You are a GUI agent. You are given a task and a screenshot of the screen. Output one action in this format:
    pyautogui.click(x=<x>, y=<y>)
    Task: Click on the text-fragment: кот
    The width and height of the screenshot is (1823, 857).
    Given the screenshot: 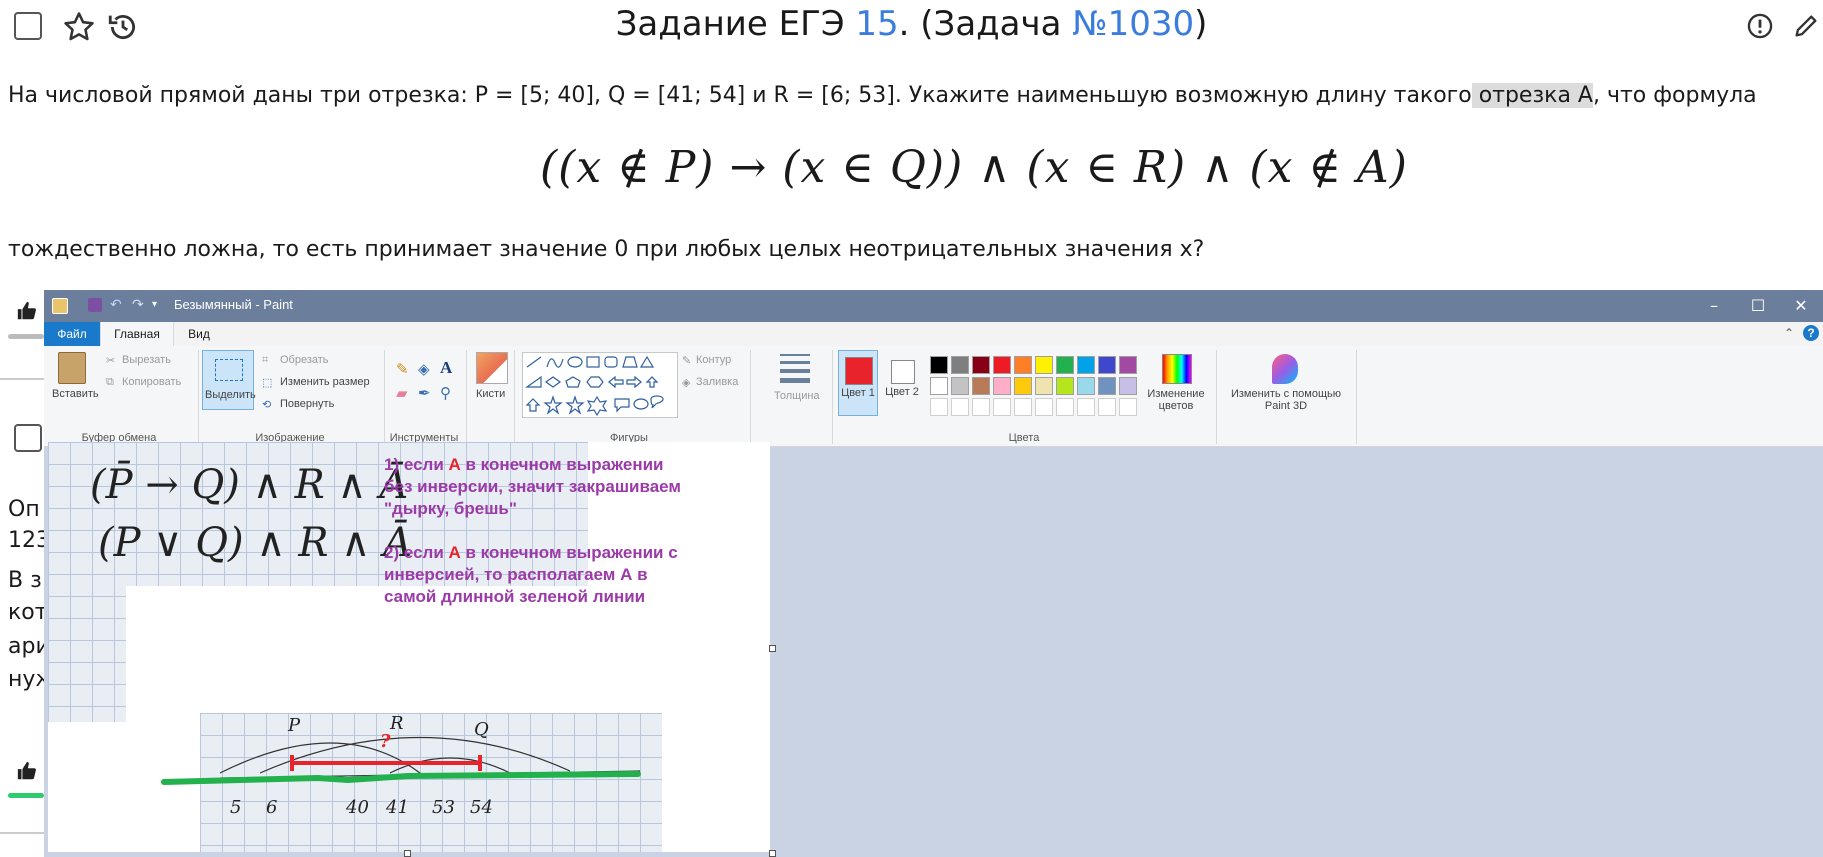 What is the action you would take?
    pyautogui.click(x=28, y=612)
    